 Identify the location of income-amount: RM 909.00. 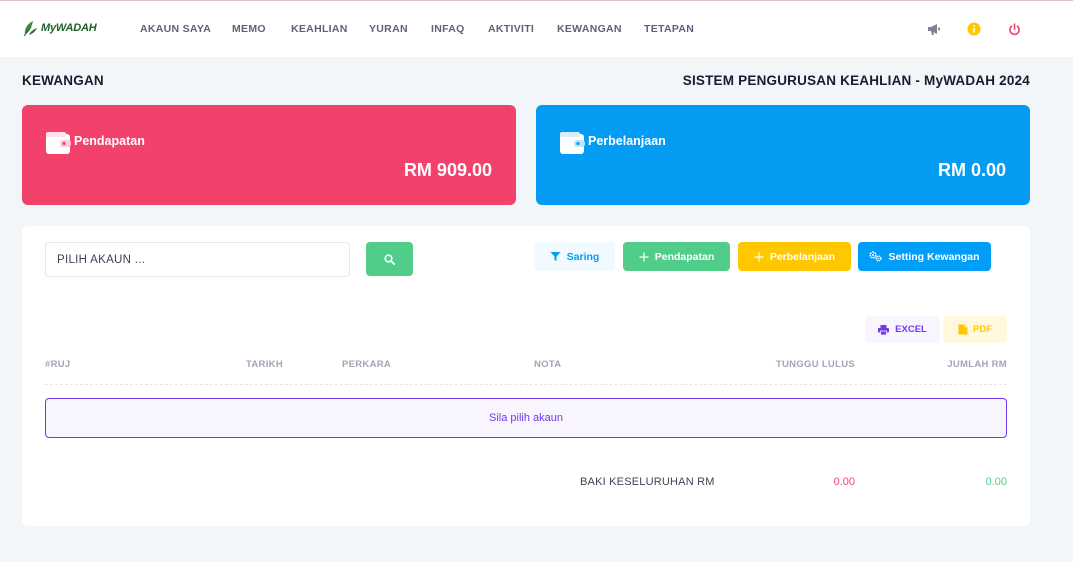
(447, 170).